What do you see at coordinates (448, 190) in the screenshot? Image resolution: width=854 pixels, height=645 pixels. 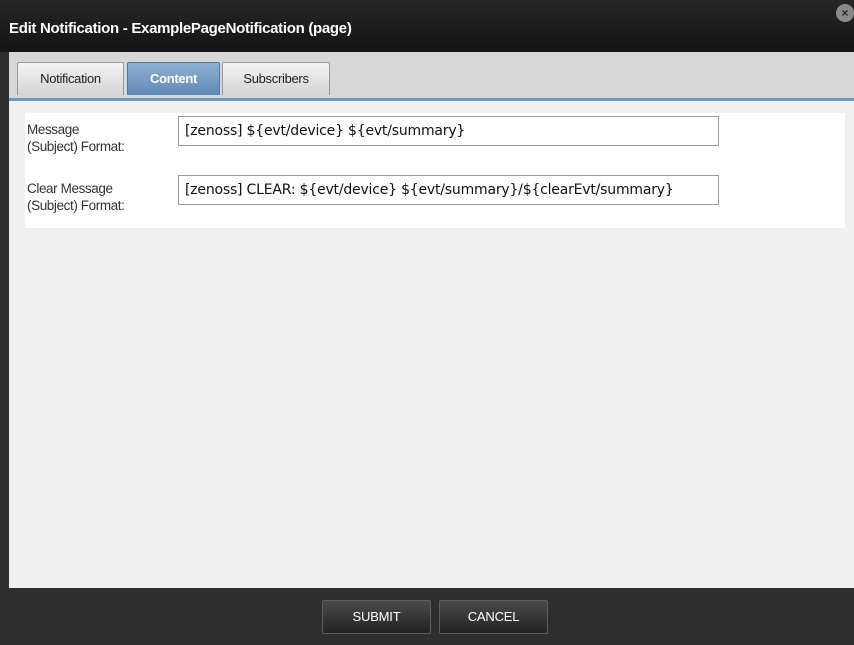 I see `clear-message-format-input` at bounding box center [448, 190].